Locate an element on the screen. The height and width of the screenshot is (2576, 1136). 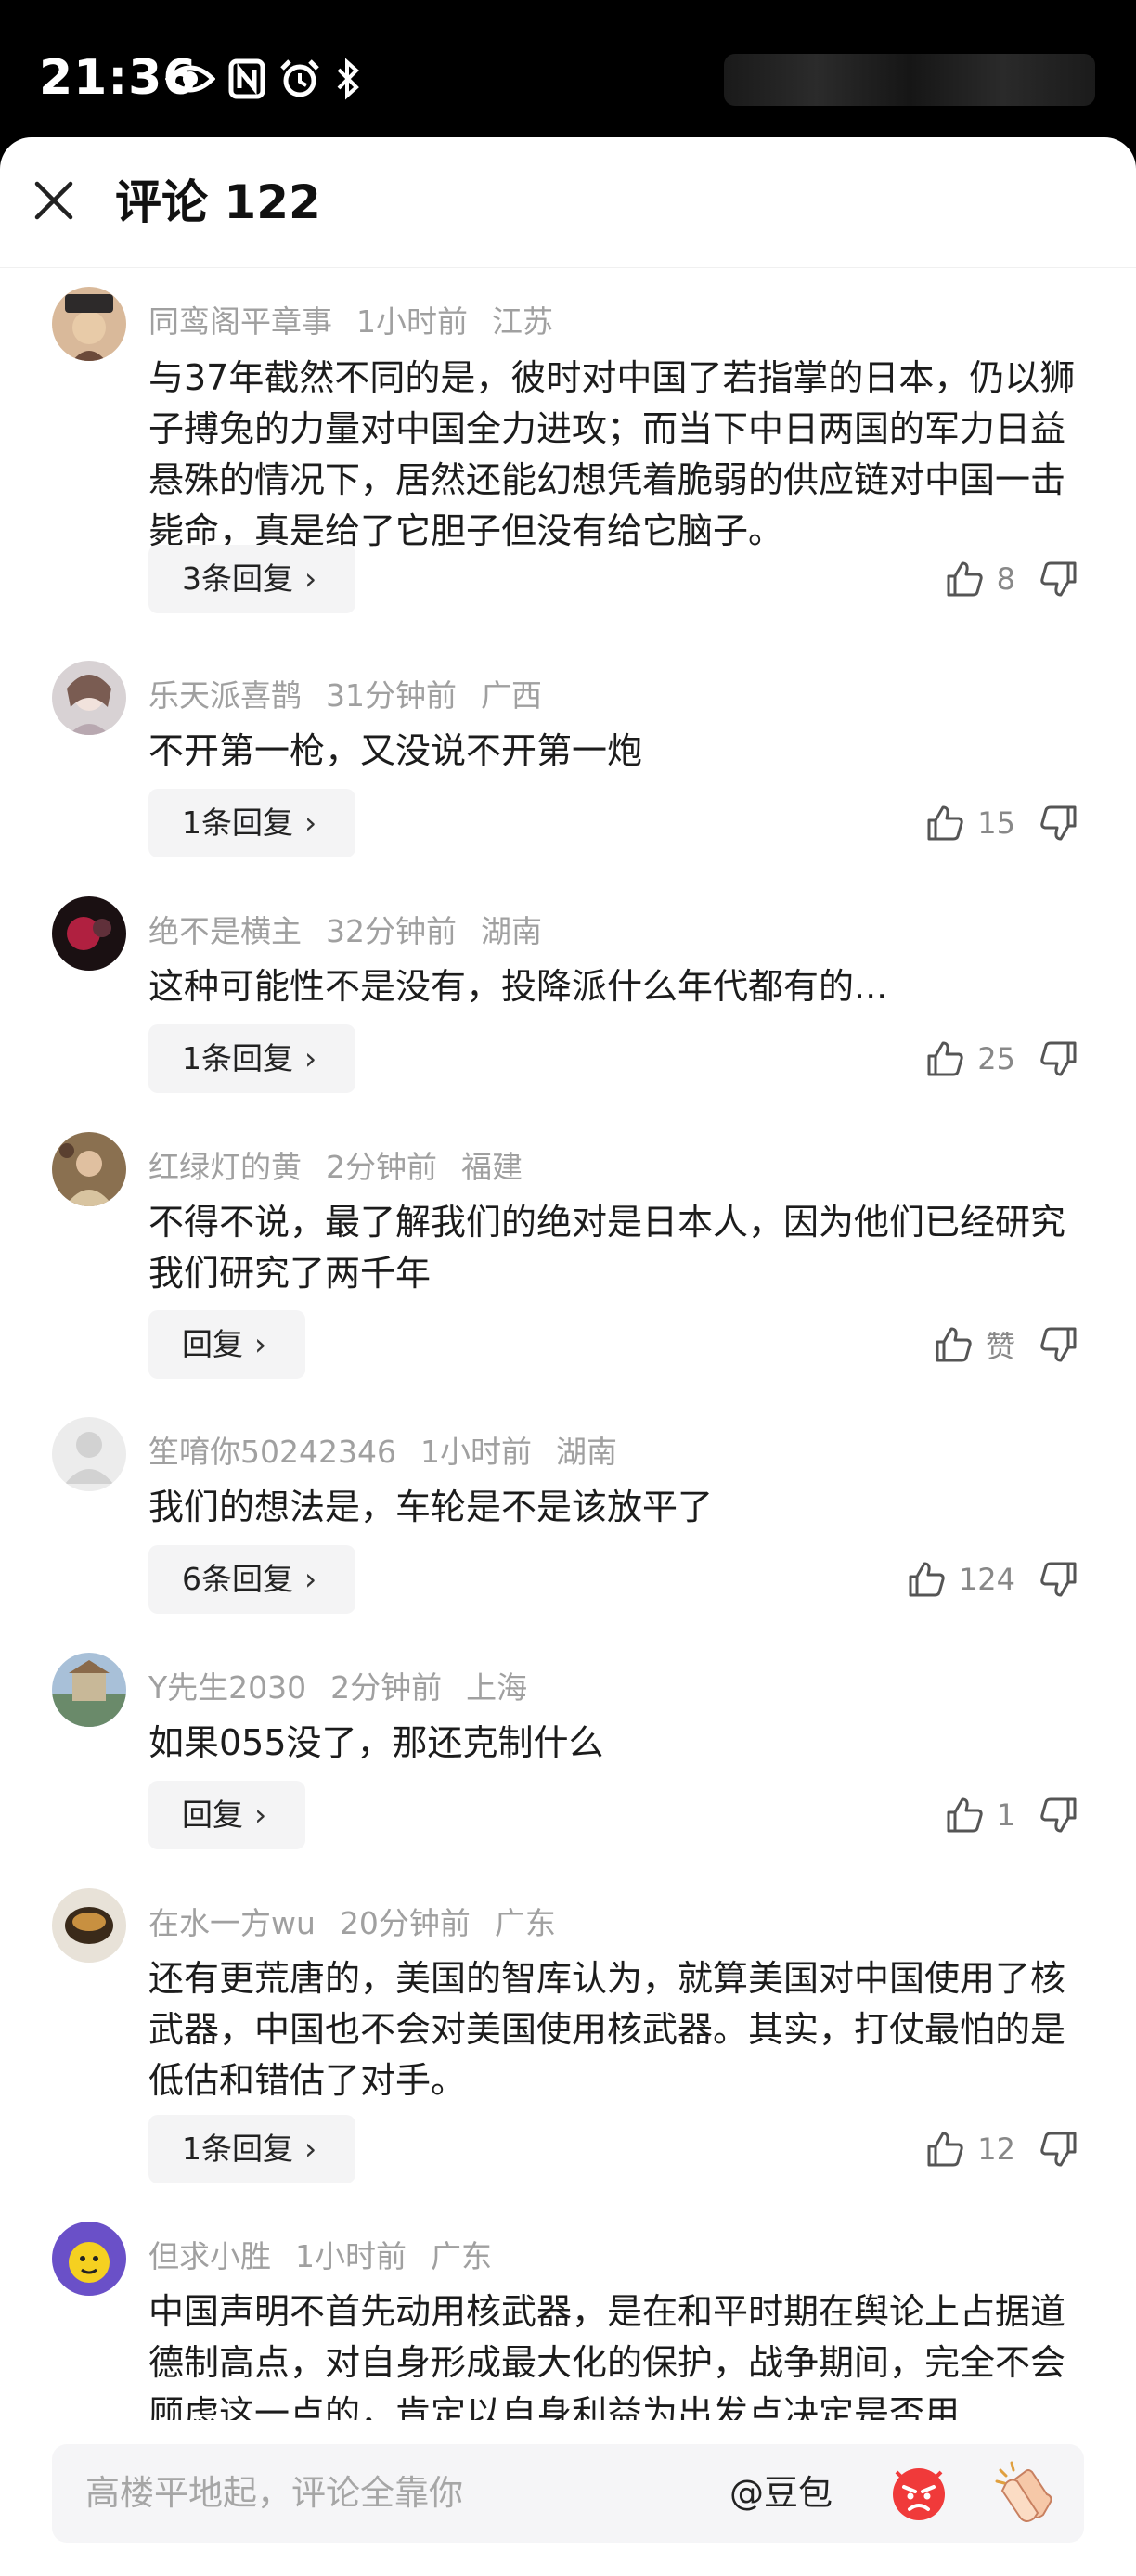
username: 红绿灯的黄 is located at coordinates (225, 1167).